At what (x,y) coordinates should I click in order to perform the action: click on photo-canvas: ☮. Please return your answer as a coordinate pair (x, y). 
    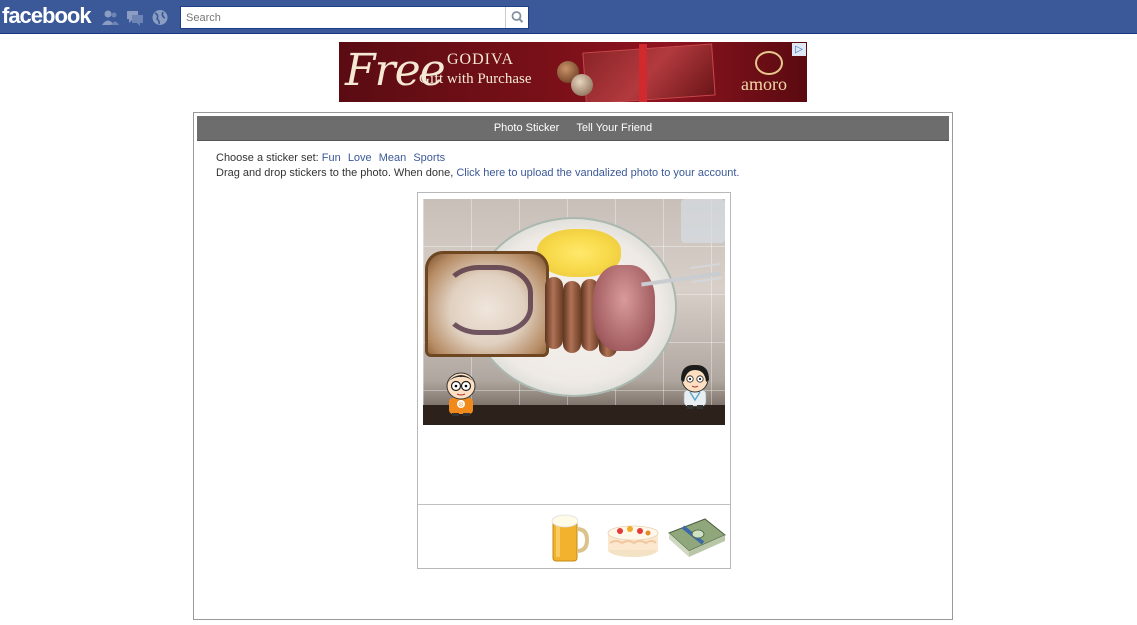
    Looking at the image, I should click on (574, 349).